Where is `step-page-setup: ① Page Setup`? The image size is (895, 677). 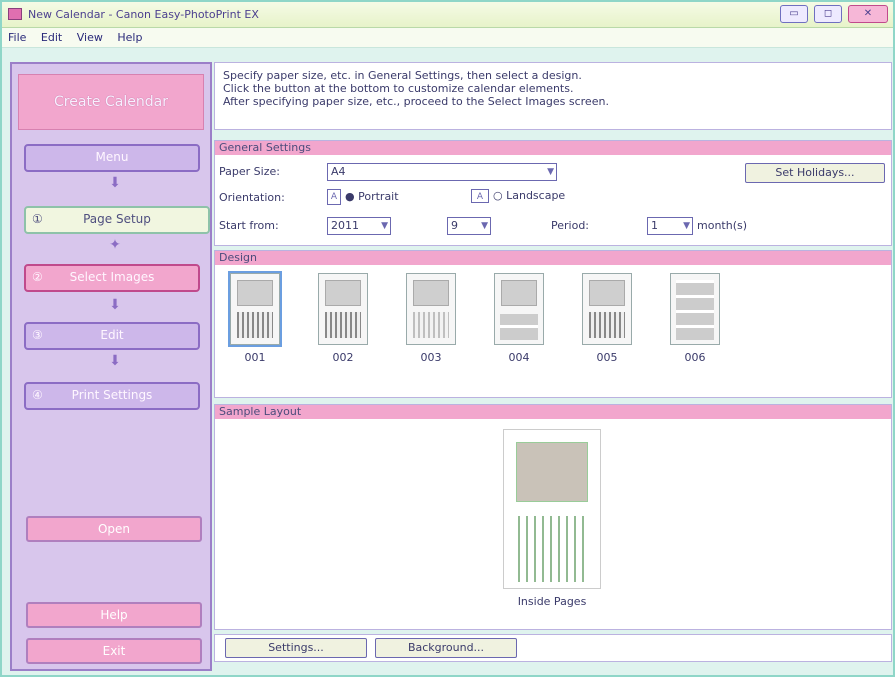
step-page-setup: ① Page Setup is located at coordinates (117, 220).